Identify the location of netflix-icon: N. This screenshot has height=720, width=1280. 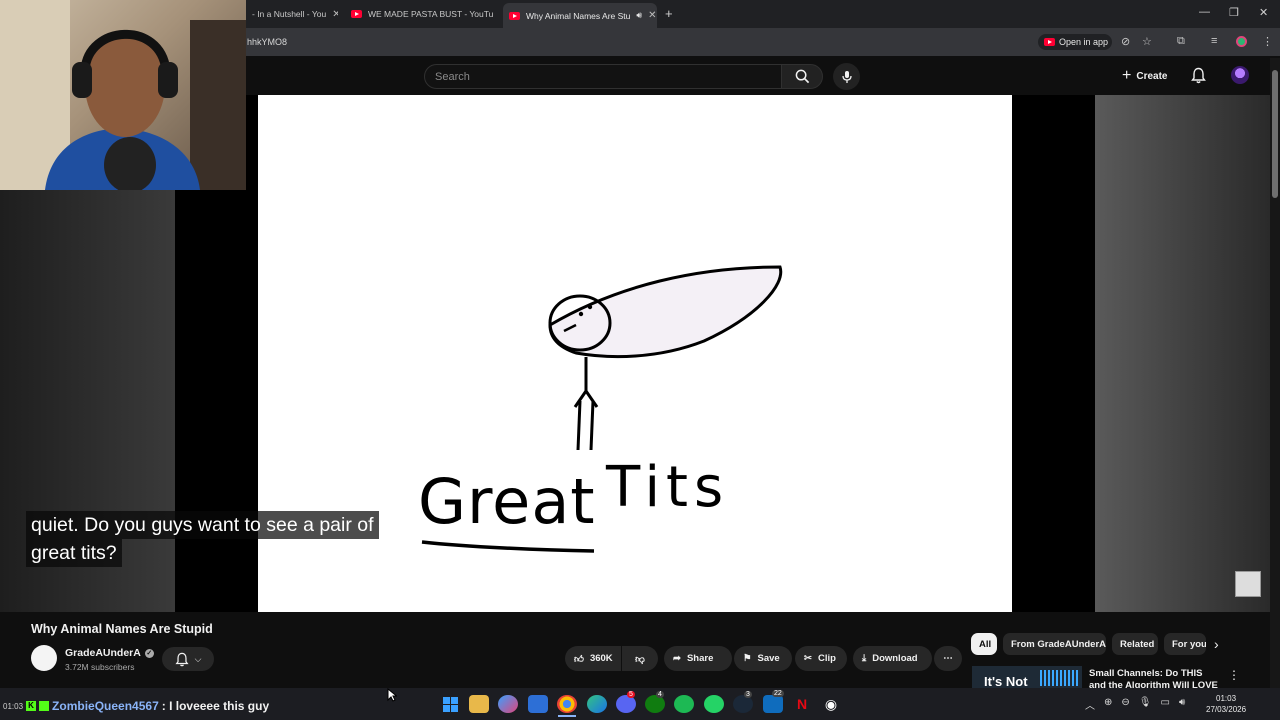
(802, 704).